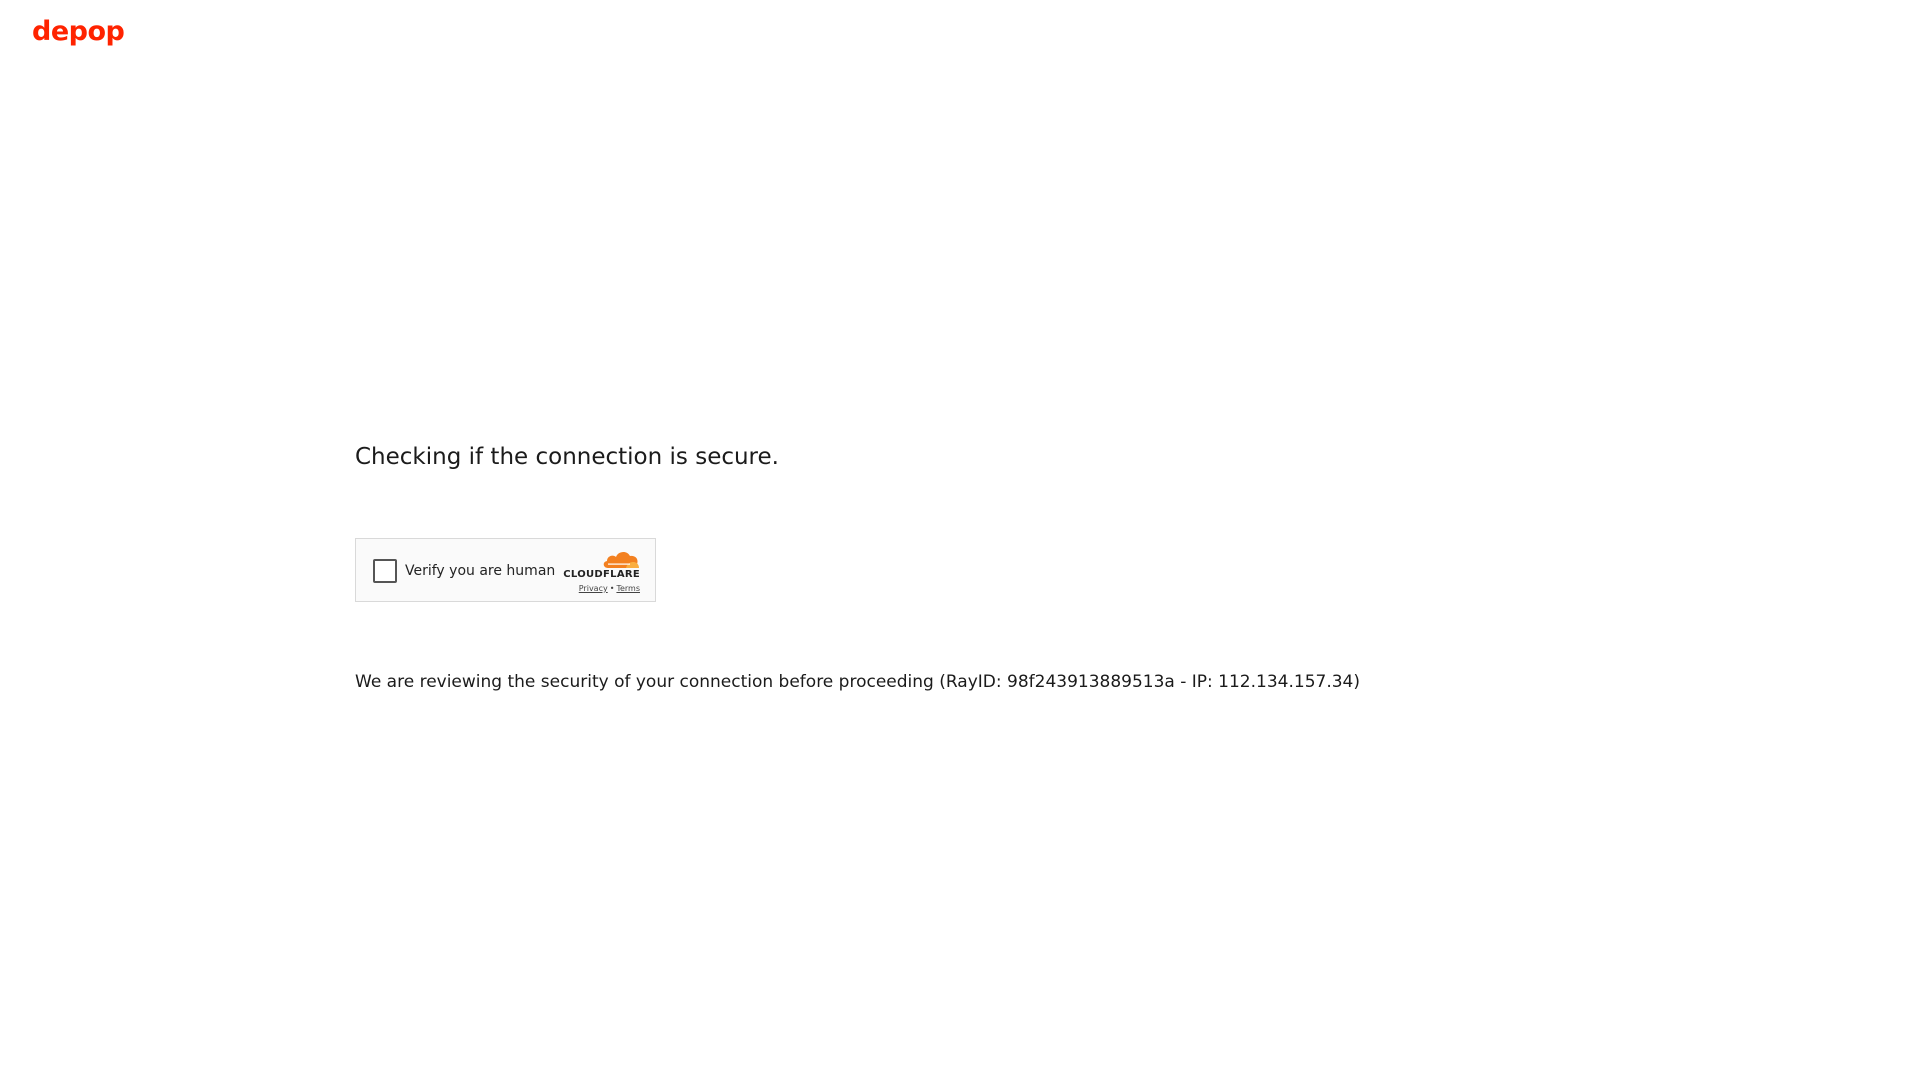 The image size is (1920, 1080). What do you see at coordinates (601, 574) in the screenshot?
I see `cloudflare-wordmark: CLOUDFLARE` at bounding box center [601, 574].